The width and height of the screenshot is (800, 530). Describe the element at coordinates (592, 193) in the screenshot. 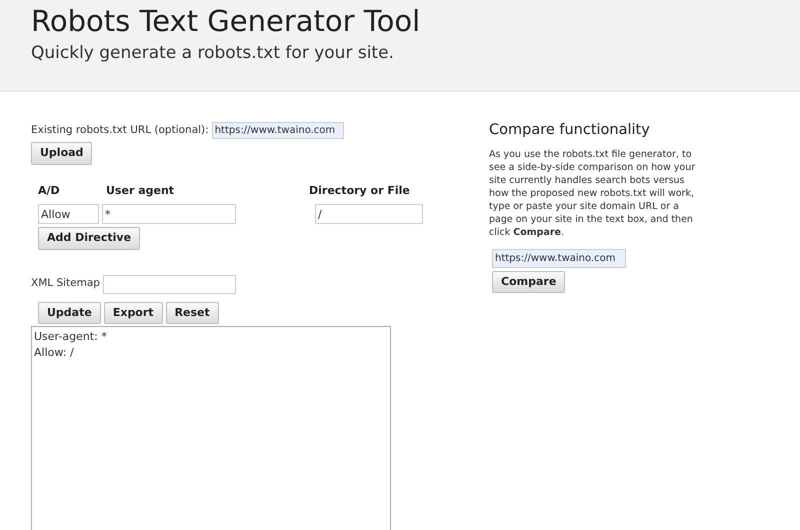

I see `compare-description: As you use the robots.txt file generator, to see a side-by-side comparison on how your site currently handles search bots versus how the proposed new robots.txt will work, type or paste your site domain URL or a page on your site in the text box, and then click Compare.` at that location.